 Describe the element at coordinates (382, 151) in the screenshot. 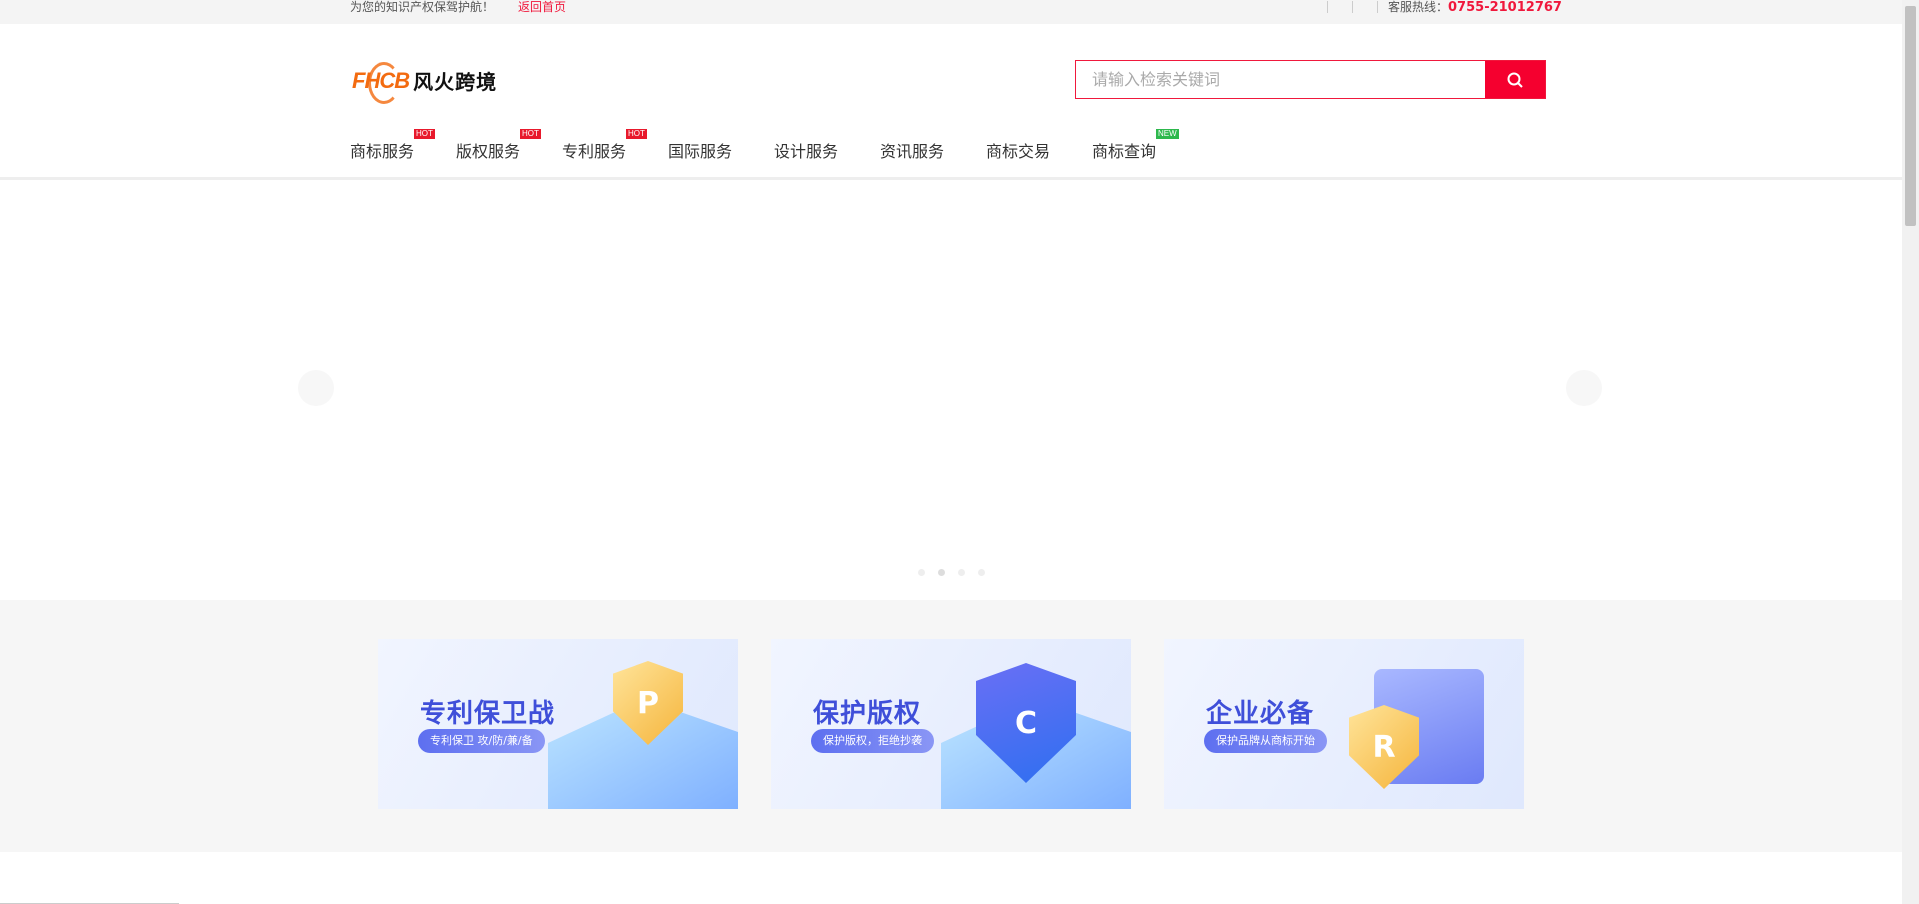

I see `nav-label: 商标服务` at that location.